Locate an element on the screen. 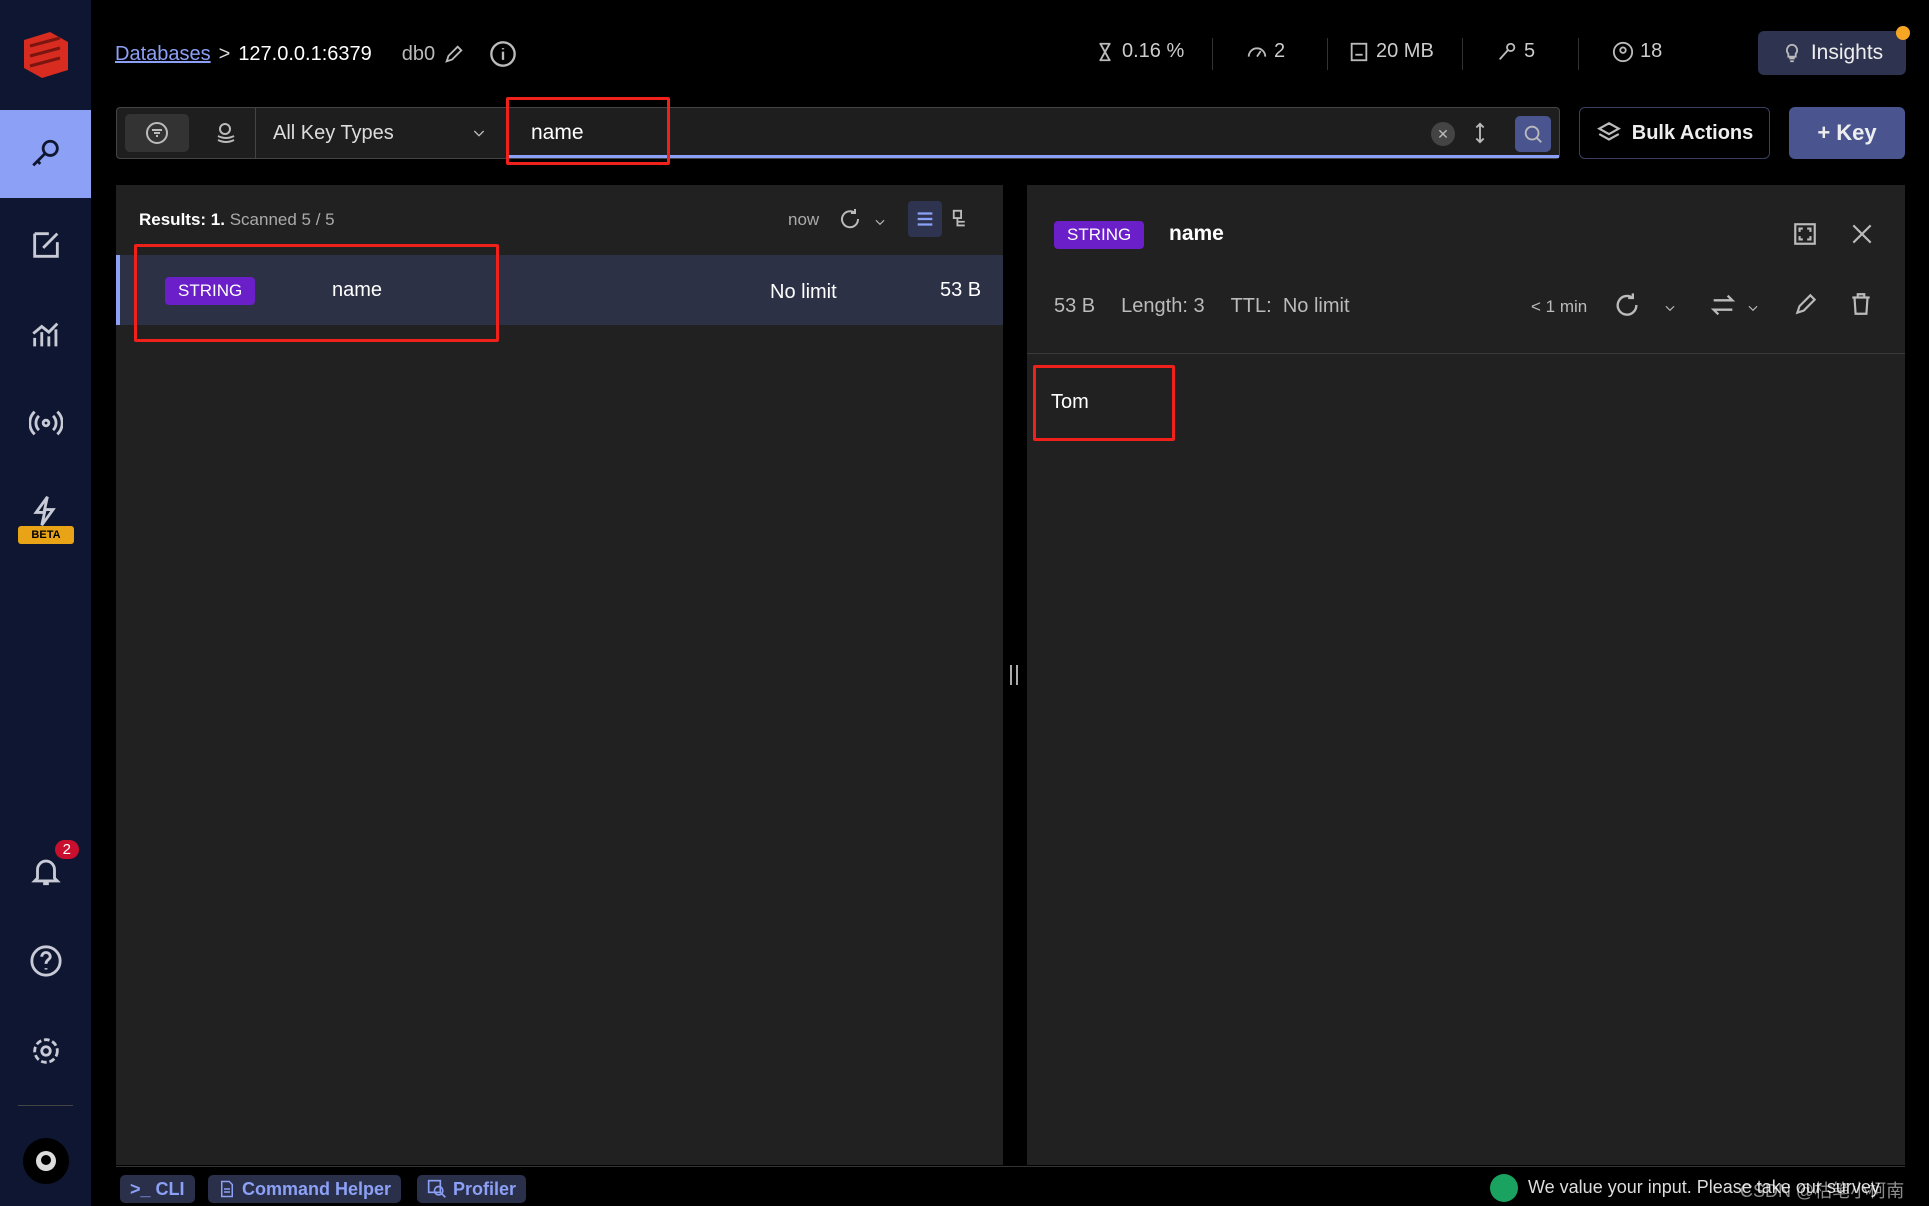 The image size is (1929, 1206). sort-button is located at coordinates (1480, 135).